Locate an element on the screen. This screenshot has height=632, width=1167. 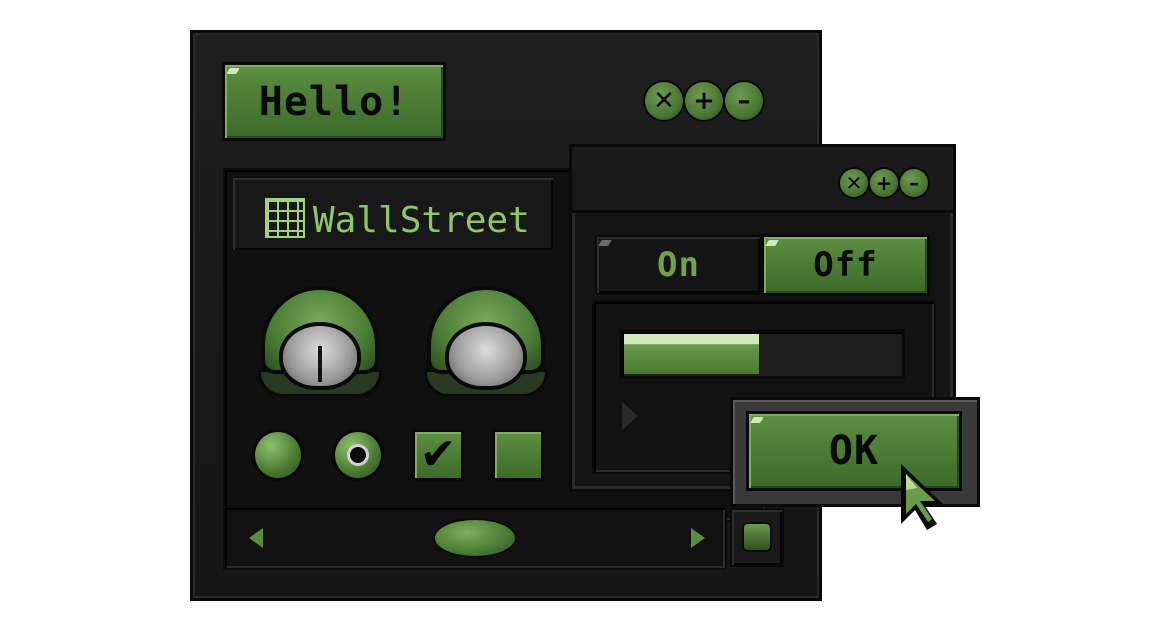
scroll-thumb is located at coordinates (475, 538).